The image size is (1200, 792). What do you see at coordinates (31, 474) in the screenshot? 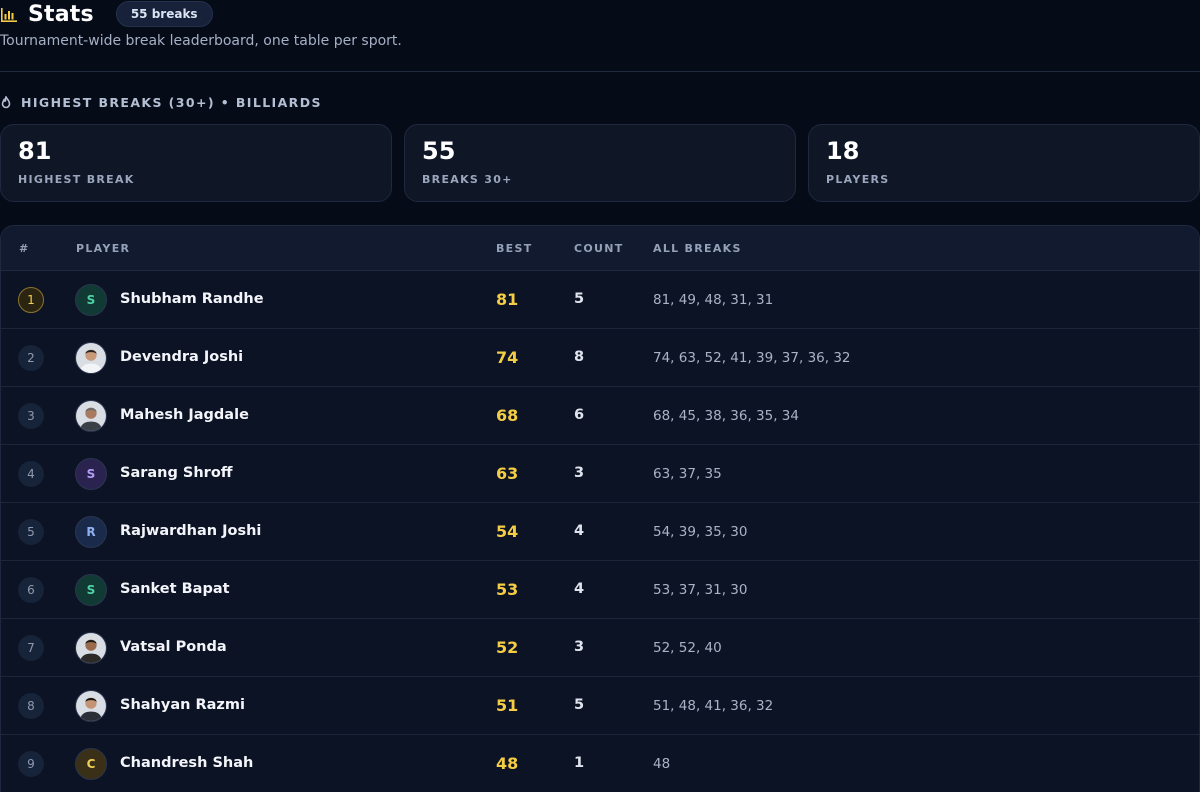
I see `rank-badge: 4` at bounding box center [31, 474].